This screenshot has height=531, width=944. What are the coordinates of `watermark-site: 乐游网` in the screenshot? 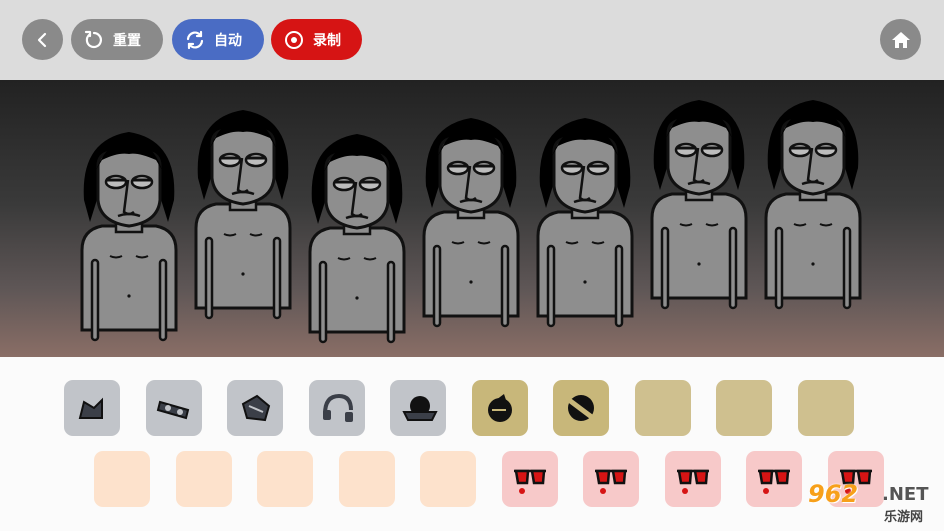 It's located at (904, 517).